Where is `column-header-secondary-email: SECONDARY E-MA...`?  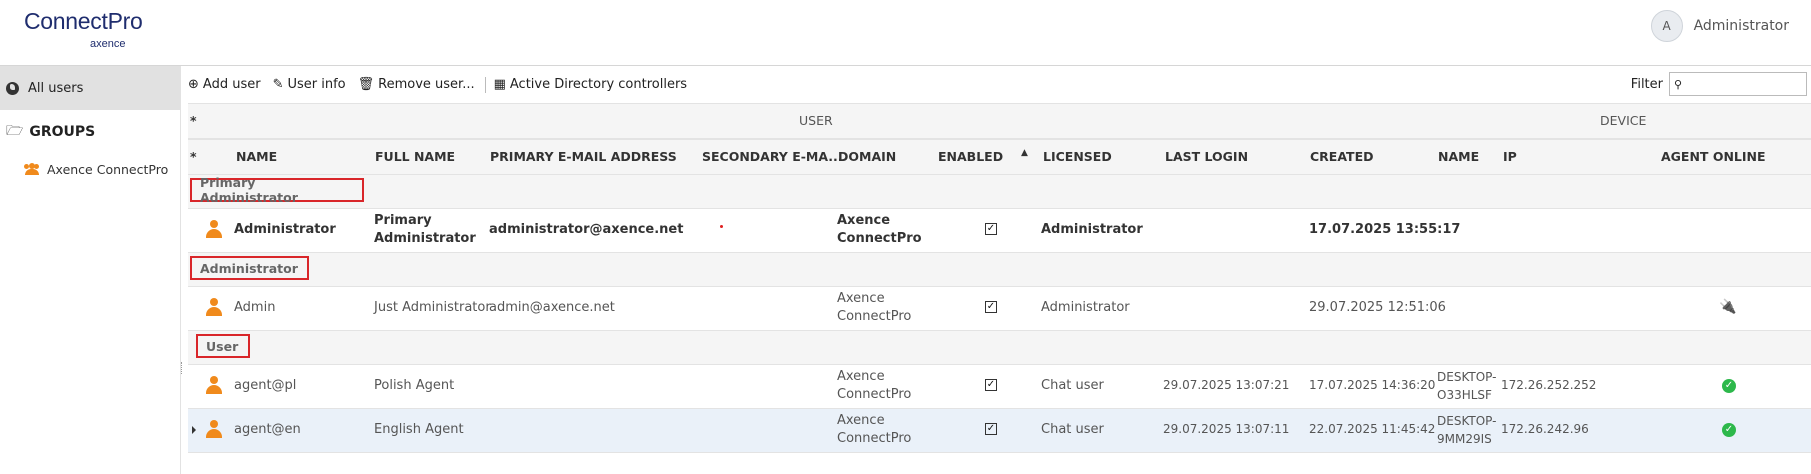 column-header-secondary-email: SECONDARY E-MA... is located at coordinates (772, 156).